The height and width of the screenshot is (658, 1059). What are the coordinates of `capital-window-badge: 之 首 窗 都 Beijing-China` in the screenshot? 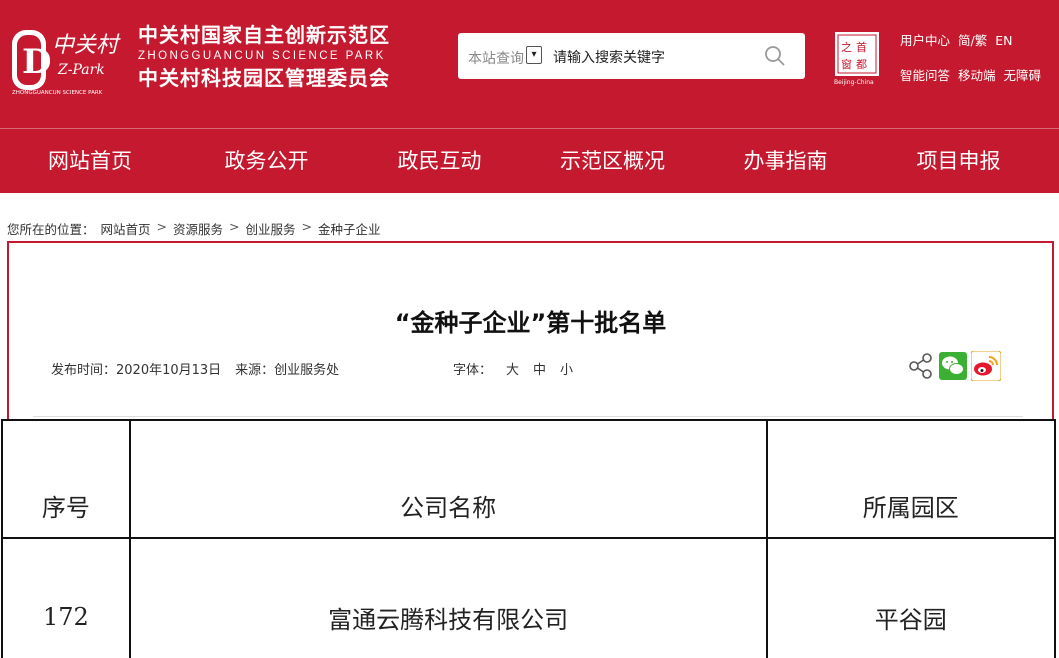 It's located at (857, 58).